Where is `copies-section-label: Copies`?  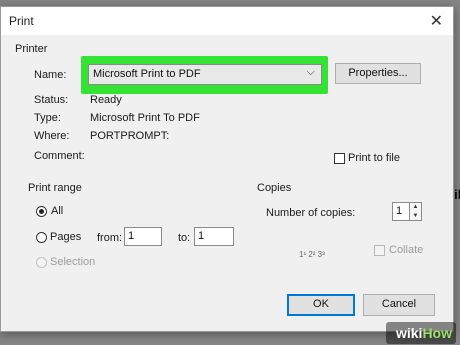 copies-section-label: Copies is located at coordinates (274, 188).